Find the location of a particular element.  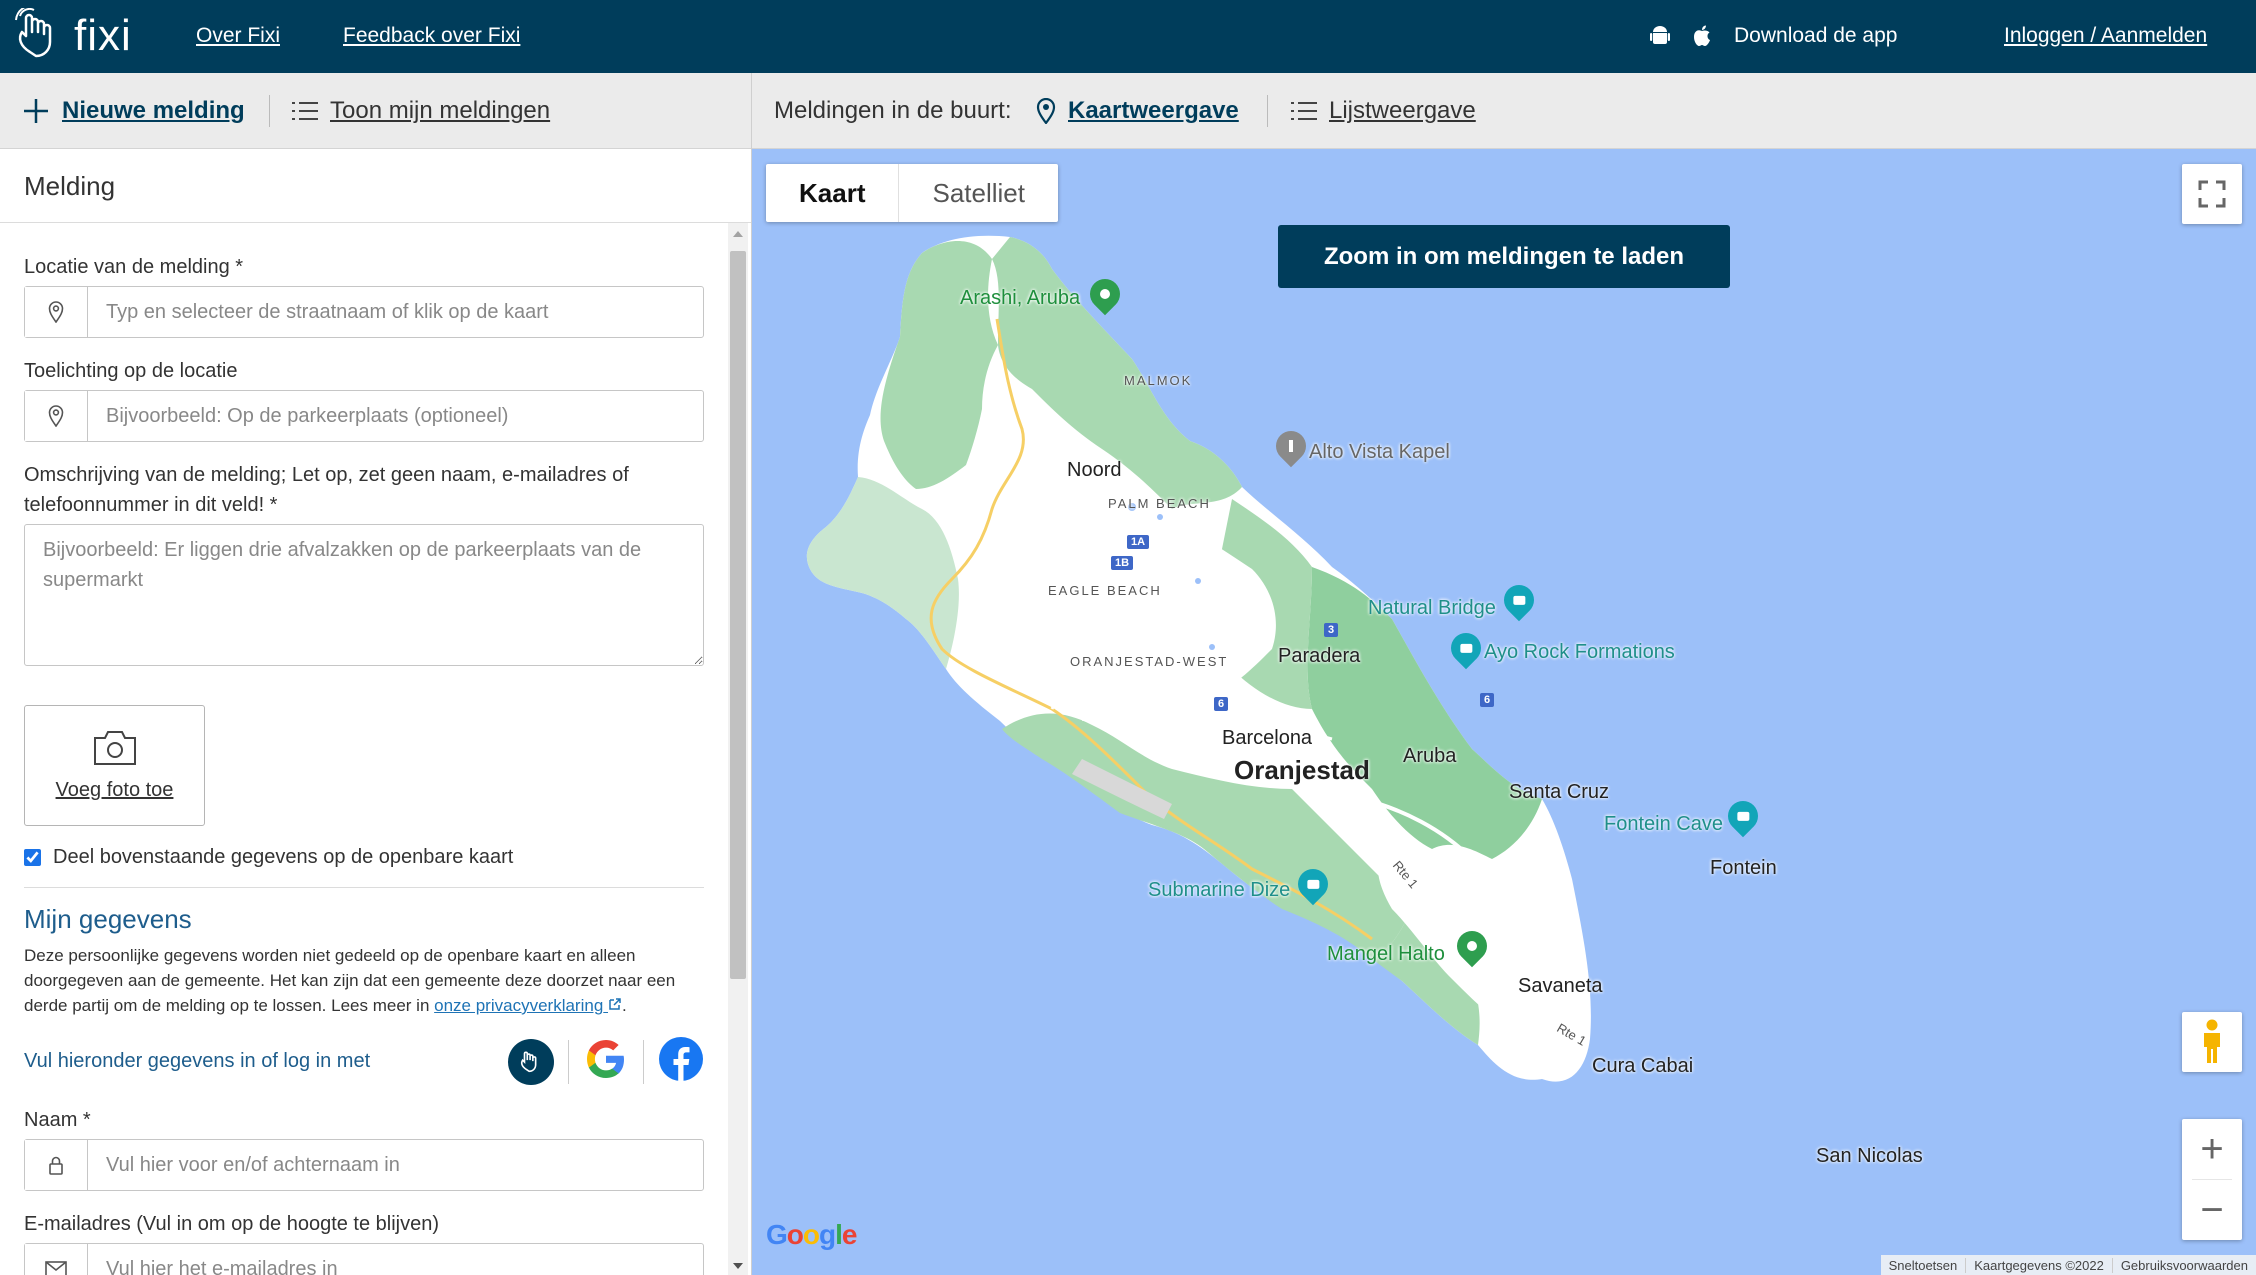

map-label-town: Cura Cabai is located at coordinates (1643, 1066).